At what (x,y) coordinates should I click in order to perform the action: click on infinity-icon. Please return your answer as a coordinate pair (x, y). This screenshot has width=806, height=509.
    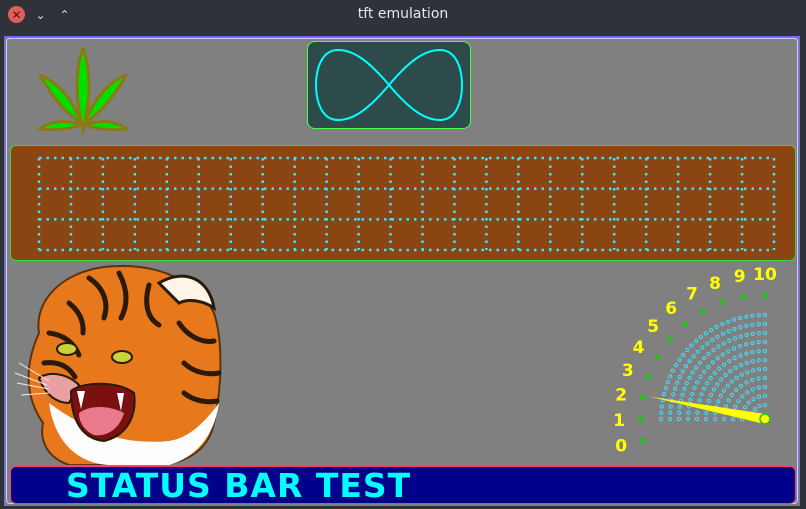
    Looking at the image, I should click on (389, 85).